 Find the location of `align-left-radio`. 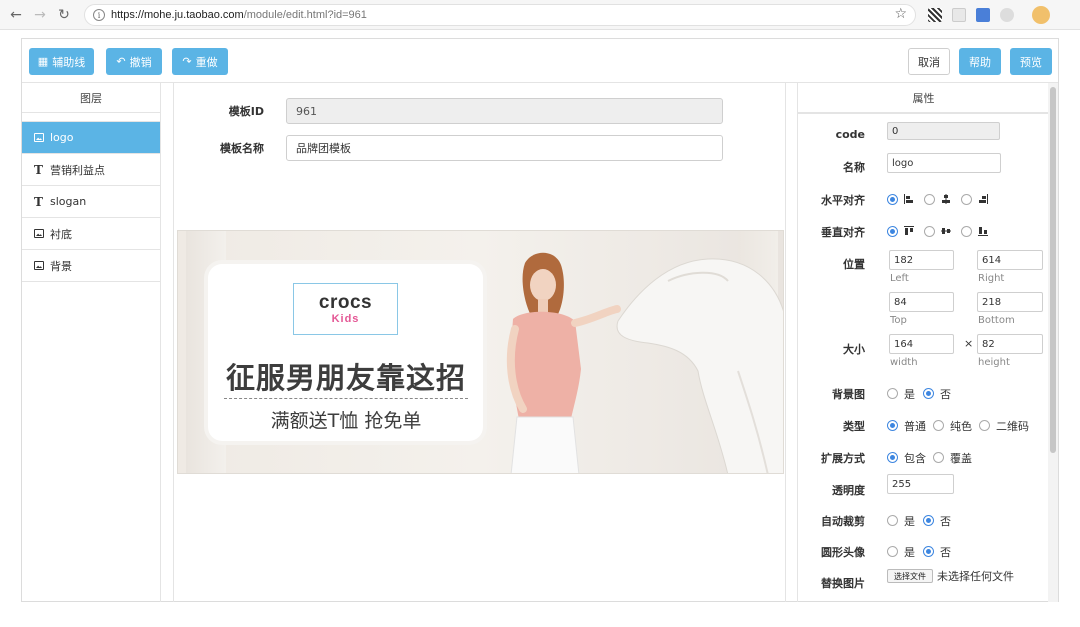

align-left-radio is located at coordinates (892, 199).